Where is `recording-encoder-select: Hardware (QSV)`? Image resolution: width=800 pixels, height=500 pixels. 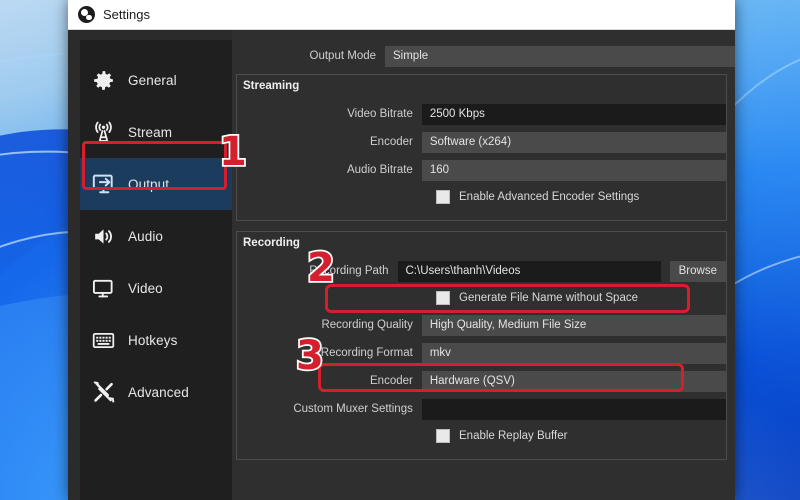
recording-encoder-select: Hardware (QSV) is located at coordinates (573, 381).